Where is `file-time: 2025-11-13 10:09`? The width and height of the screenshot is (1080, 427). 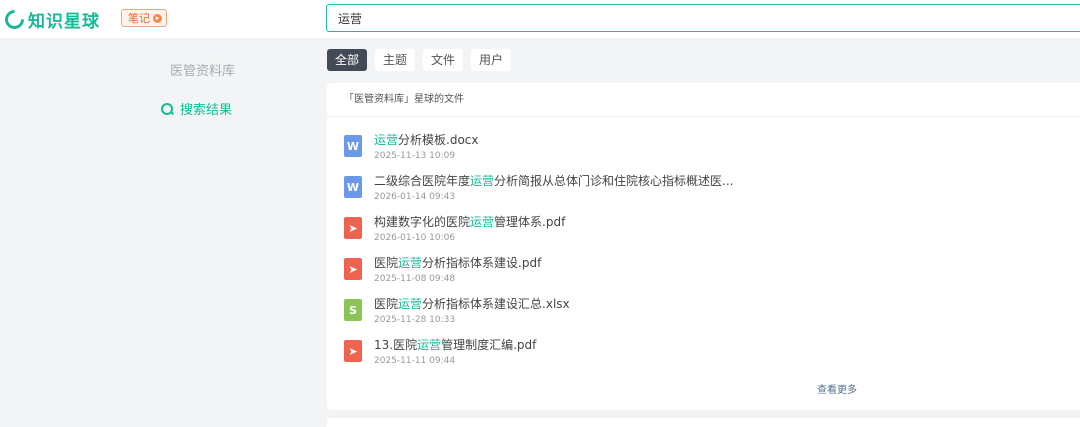
file-time: 2025-11-13 10:09 is located at coordinates (415, 156).